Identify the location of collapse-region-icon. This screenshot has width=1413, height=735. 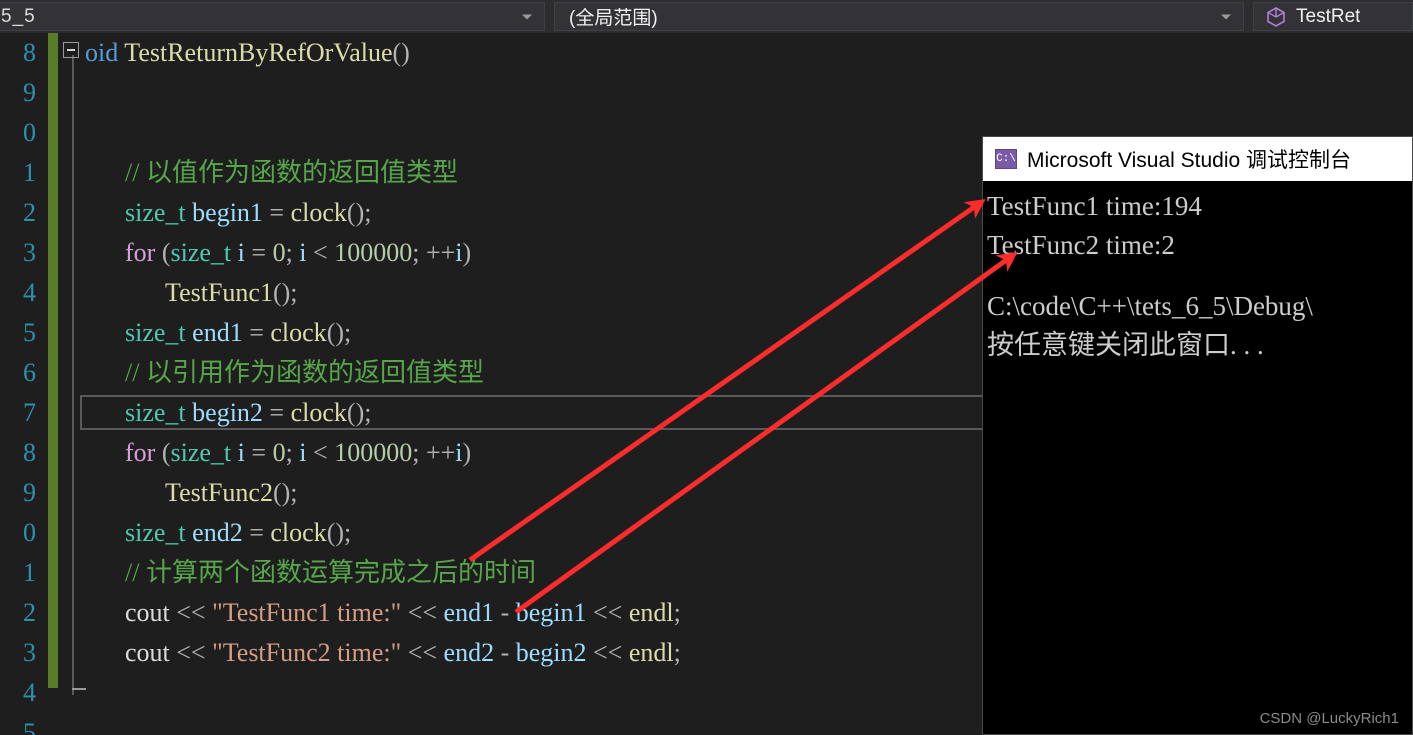
(71, 50).